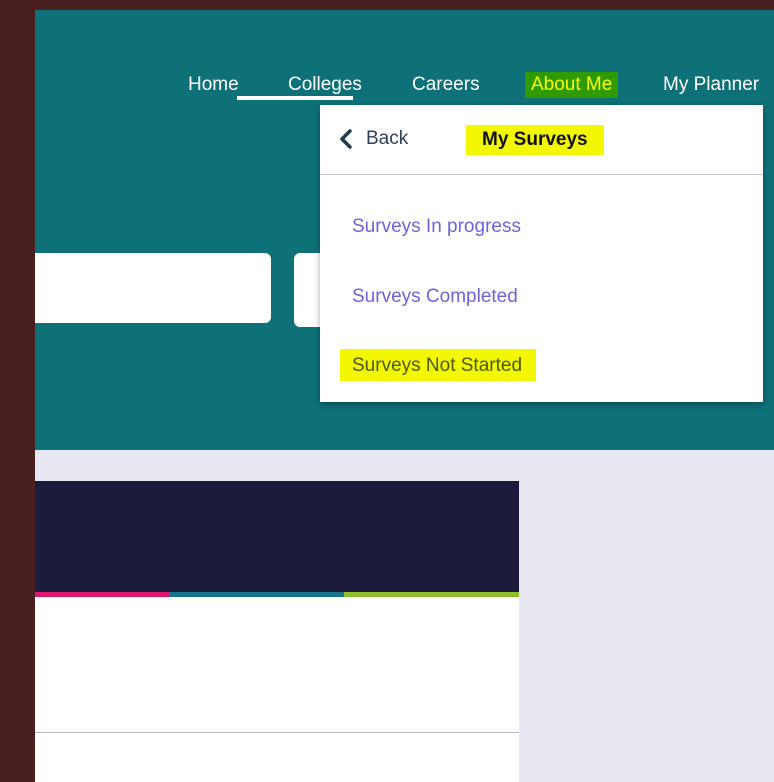 The height and width of the screenshot is (782, 774). I want to click on card-header, so click(277, 536).